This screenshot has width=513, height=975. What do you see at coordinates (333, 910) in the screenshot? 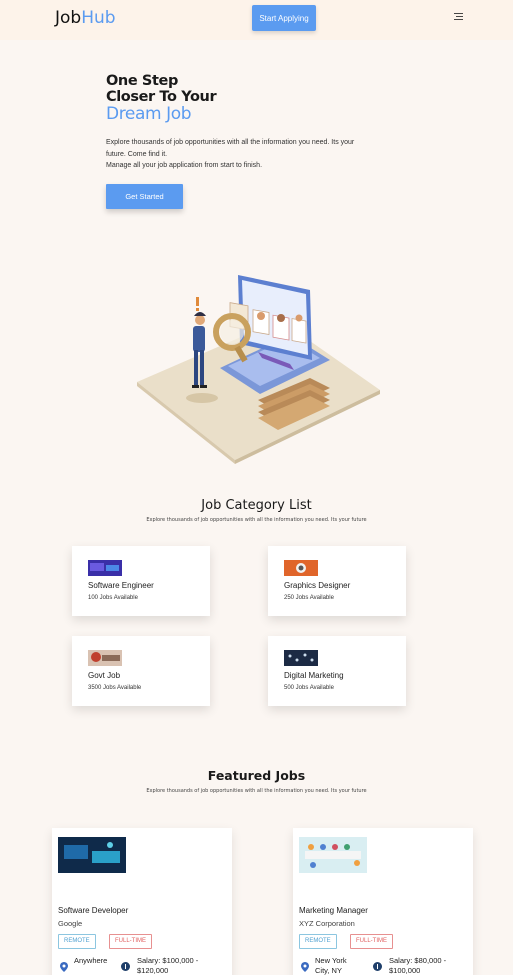
I see `job-title: Marketing Manager` at bounding box center [333, 910].